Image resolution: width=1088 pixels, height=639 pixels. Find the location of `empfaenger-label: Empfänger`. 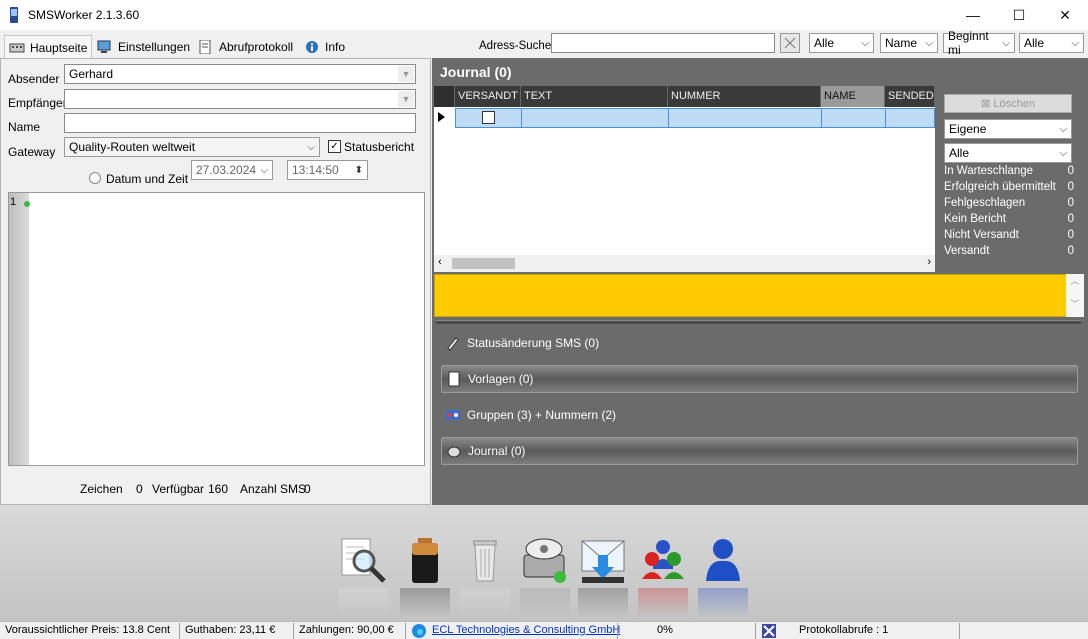

empfaenger-label: Empfänger is located at coordinates (37, 103).